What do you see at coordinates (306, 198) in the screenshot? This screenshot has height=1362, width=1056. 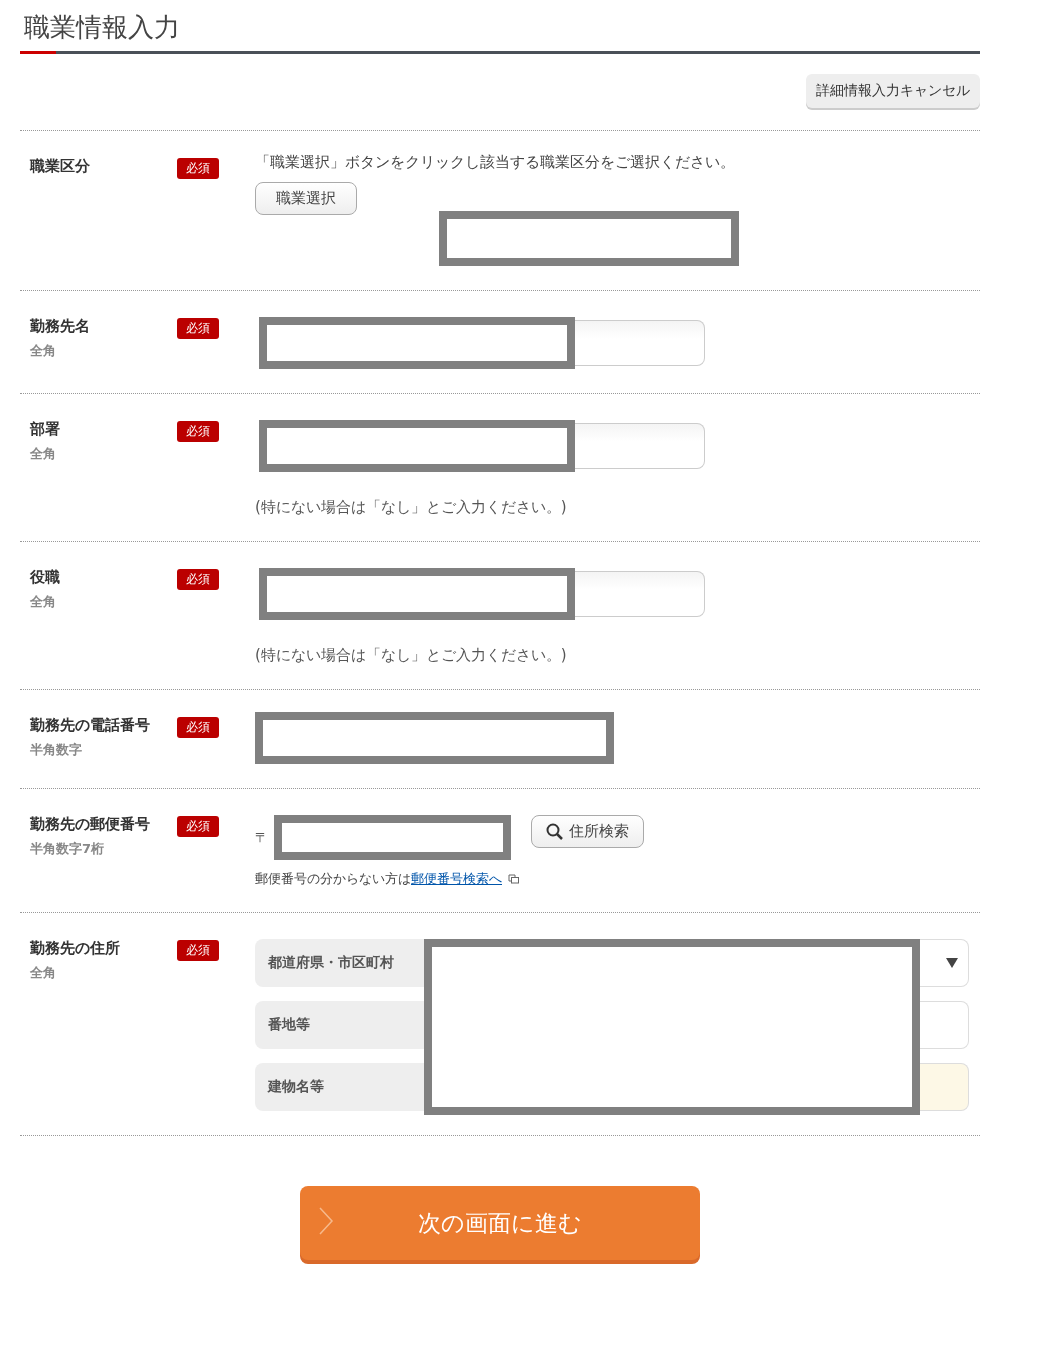 I see `occupation-select-button: 職業選択` at bounding box center [306, 198].